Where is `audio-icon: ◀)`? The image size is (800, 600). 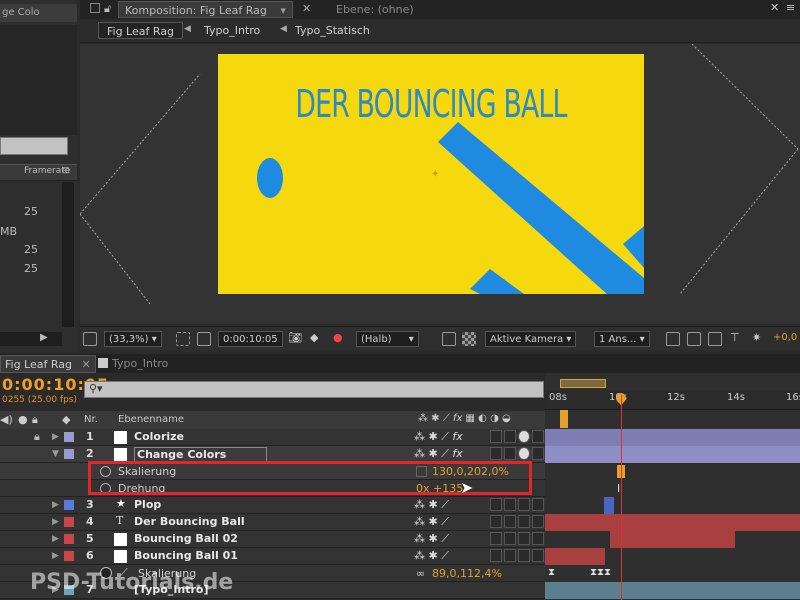
audio-icon: ◀) is located at coordinates (6, 419).